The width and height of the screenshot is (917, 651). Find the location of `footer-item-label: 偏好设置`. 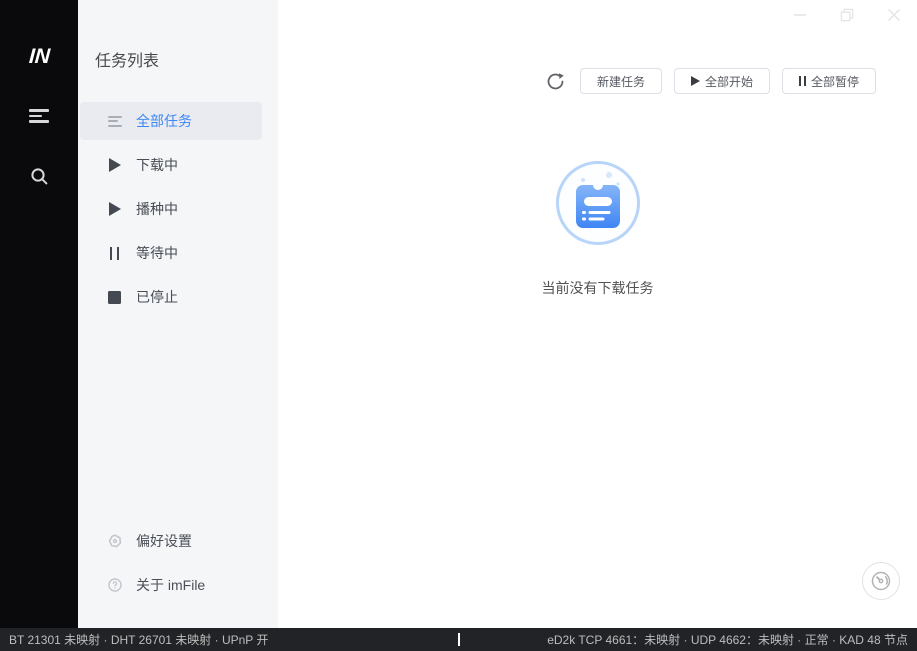

footer-item-label: 偏好设置 is located at coordinates (164, 541).